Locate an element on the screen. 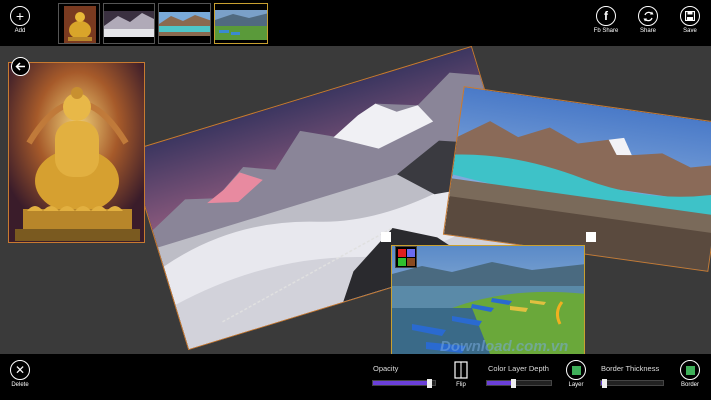 This screenshot has width=711, height=400. add-button: + Add is located at coordinates (20, 20).